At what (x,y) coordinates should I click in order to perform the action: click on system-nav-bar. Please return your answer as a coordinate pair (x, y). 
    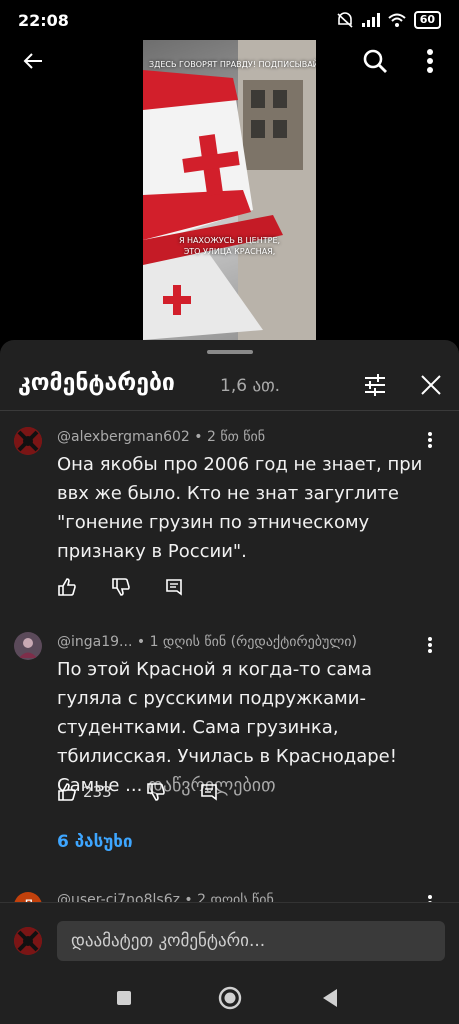
    Looking at the image, I should click on (229, 998).